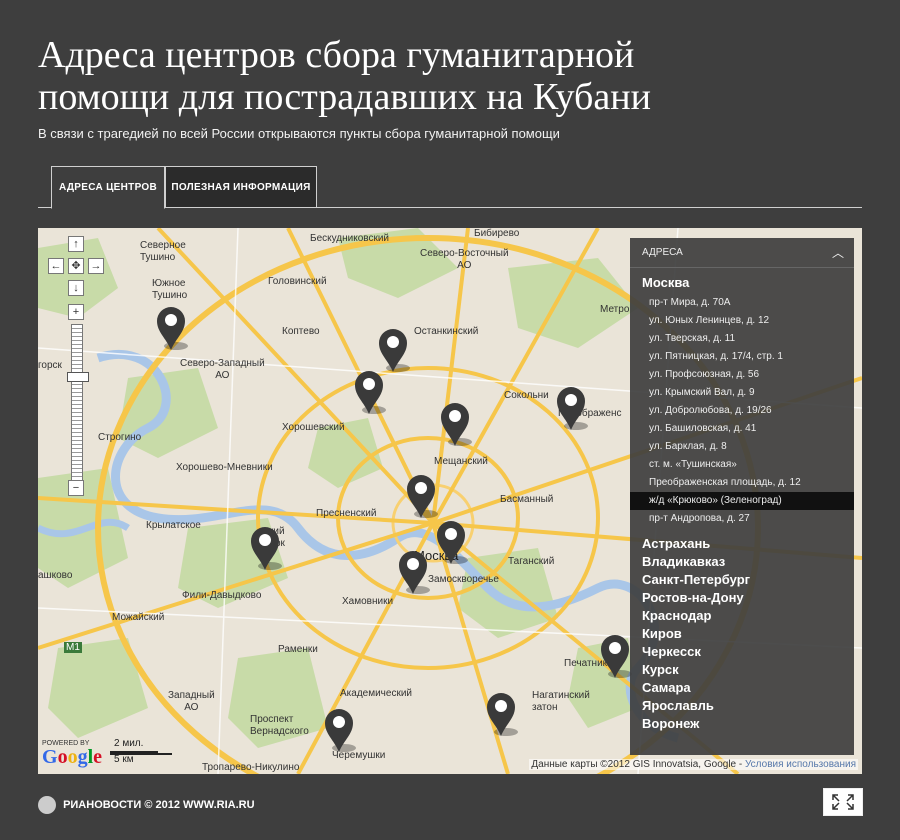 The image size is (900, 840). Describe the element at coordinates (138, 617) in the screenshot. I see `map-label: Можайский` at that location.